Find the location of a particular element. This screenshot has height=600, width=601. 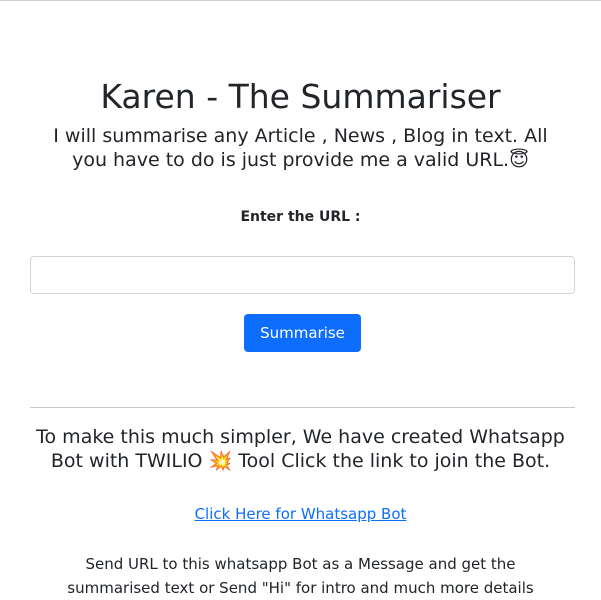

whatsapp-bot-link: Click Here for Whatsapp Bot is located at coordinates (301, 514).